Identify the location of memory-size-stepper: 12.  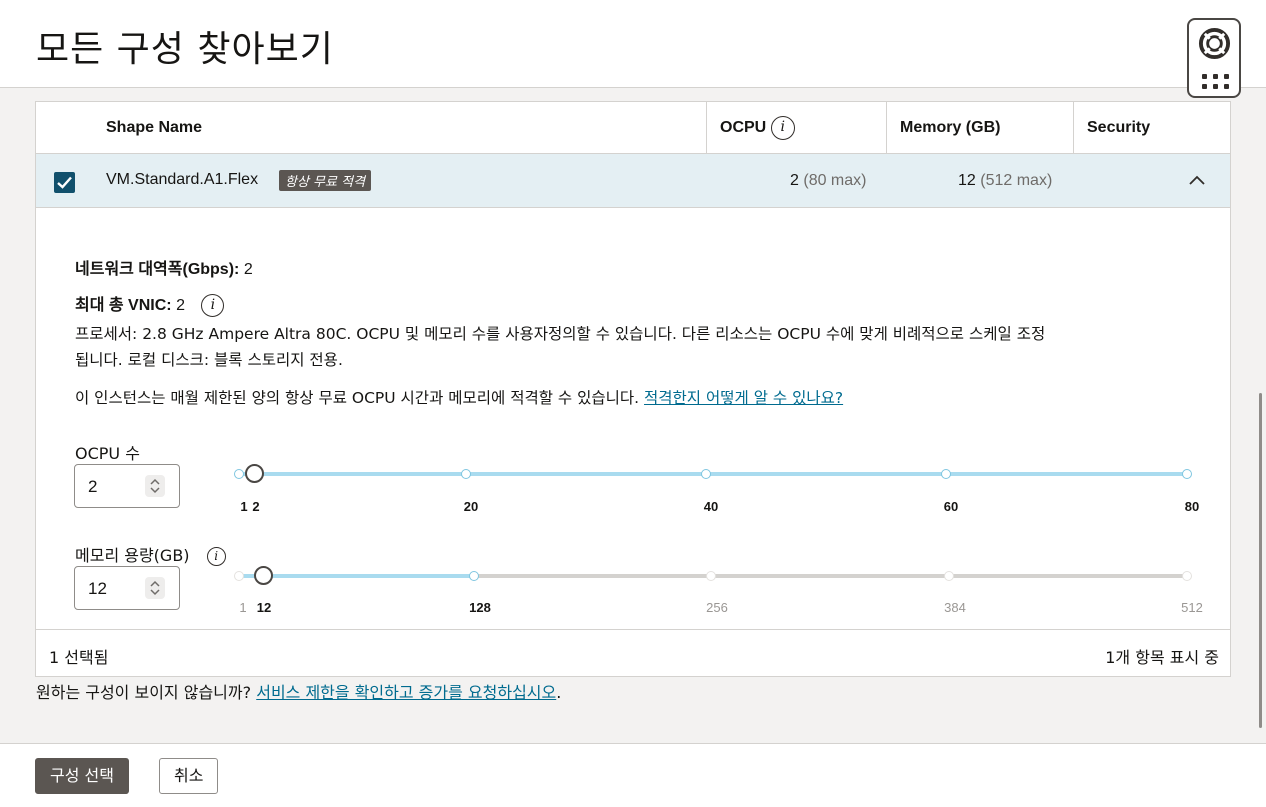
(127, 588).